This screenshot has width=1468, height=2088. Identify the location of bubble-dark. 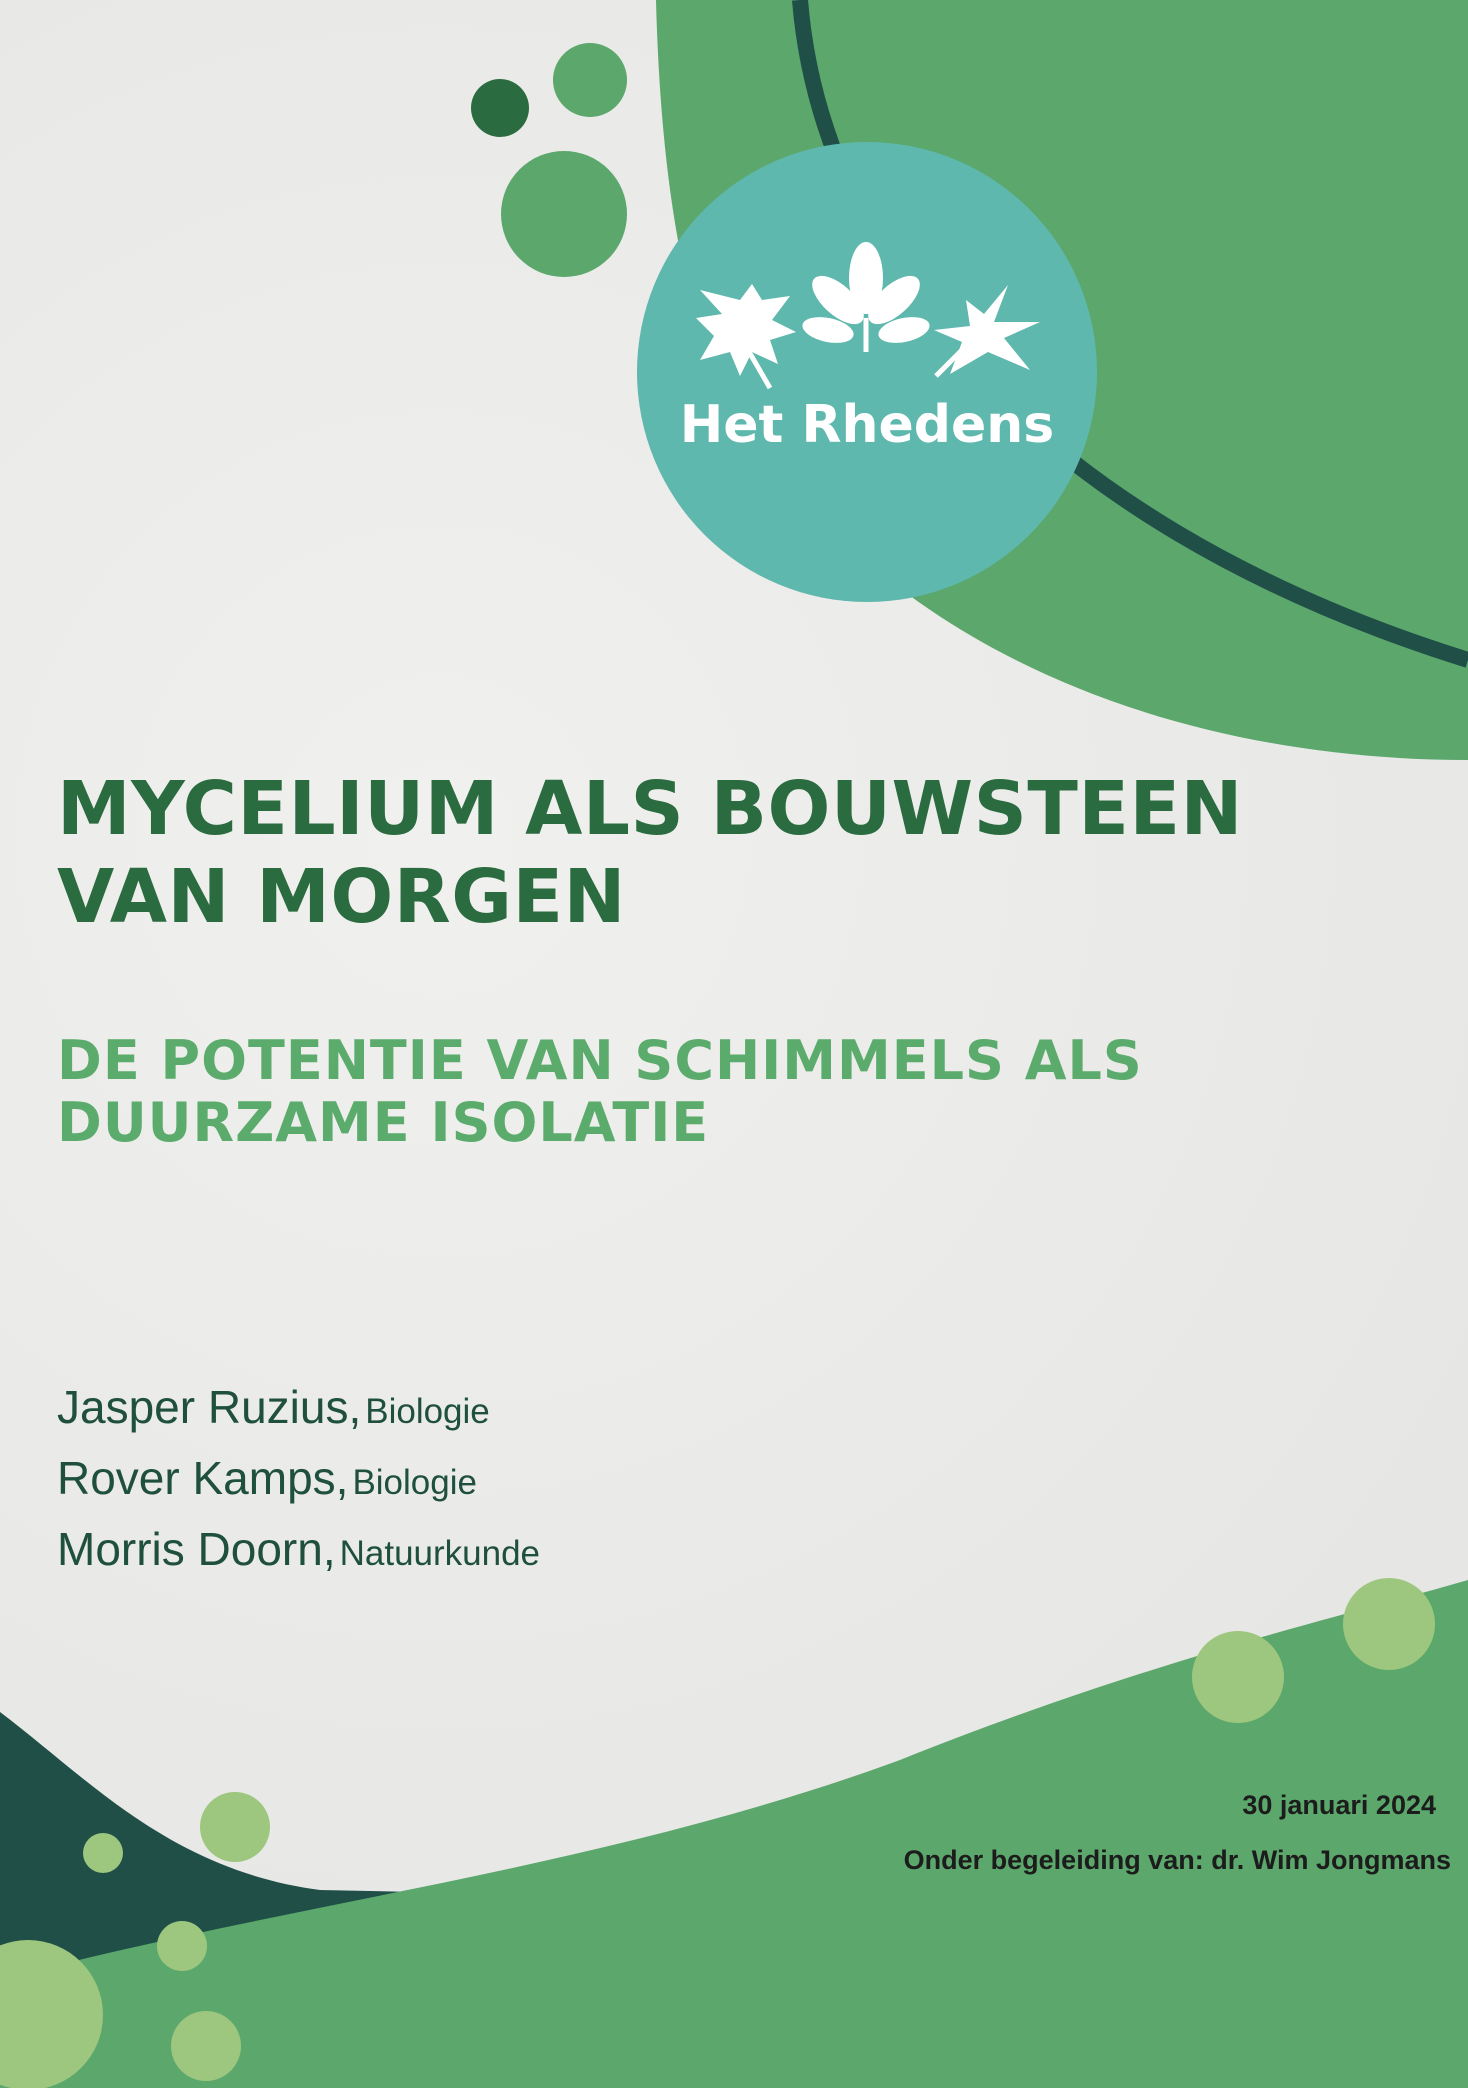
(500, 108).